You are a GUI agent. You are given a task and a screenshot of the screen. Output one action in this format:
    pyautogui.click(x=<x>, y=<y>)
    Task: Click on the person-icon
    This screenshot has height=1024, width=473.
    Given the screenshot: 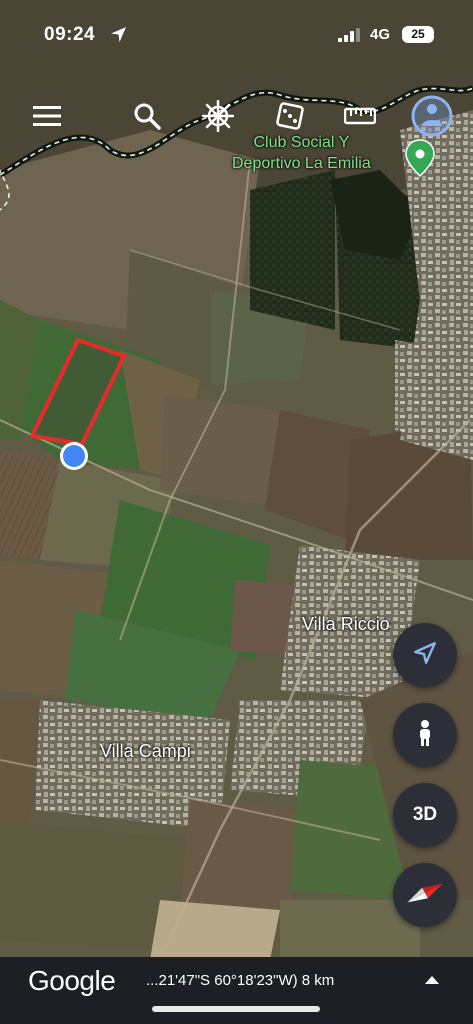 What is the action you would take?
    pyautogui.click(x=425, y=735)
    